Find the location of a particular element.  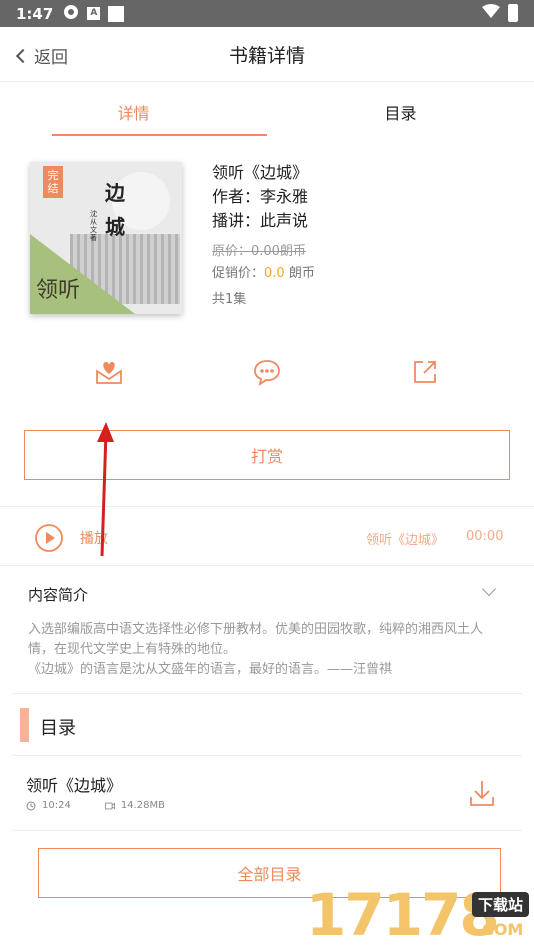

watermark-tag: 下载站 is located at coordinates (501, 904).